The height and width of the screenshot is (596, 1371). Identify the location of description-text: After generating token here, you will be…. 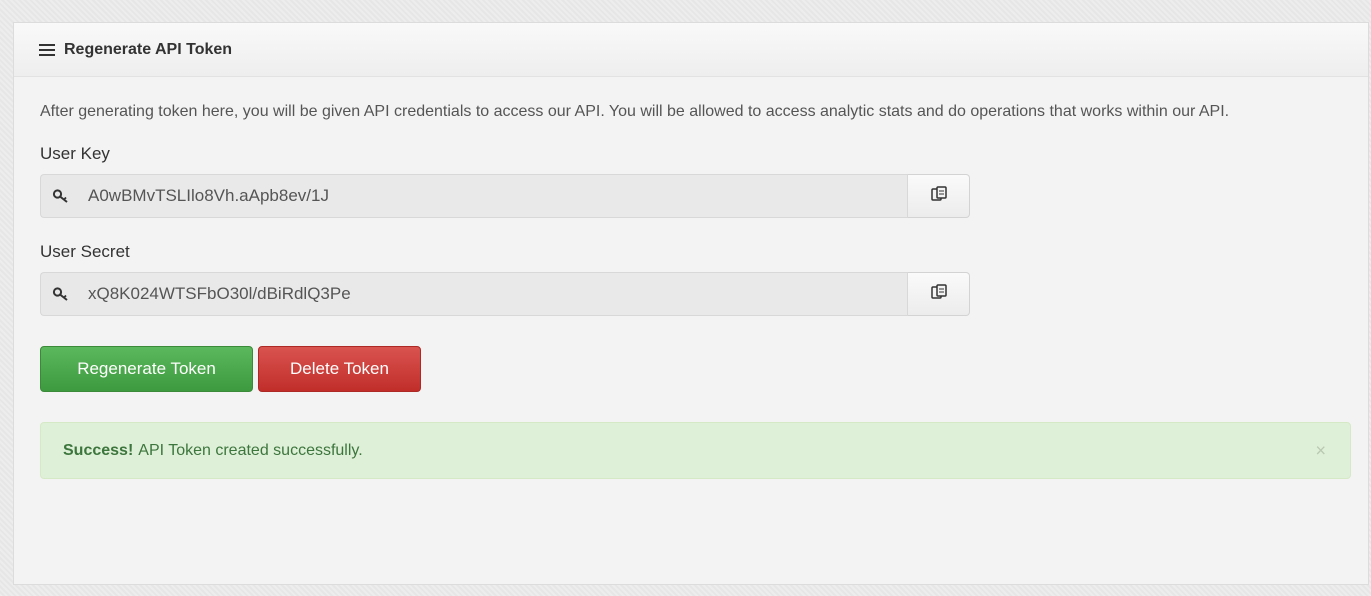
(635, 111).